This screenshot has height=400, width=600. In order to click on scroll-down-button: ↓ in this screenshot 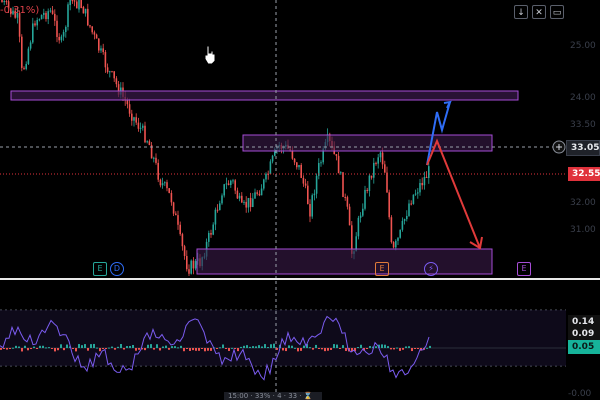, I will do `click(521, 12)`.